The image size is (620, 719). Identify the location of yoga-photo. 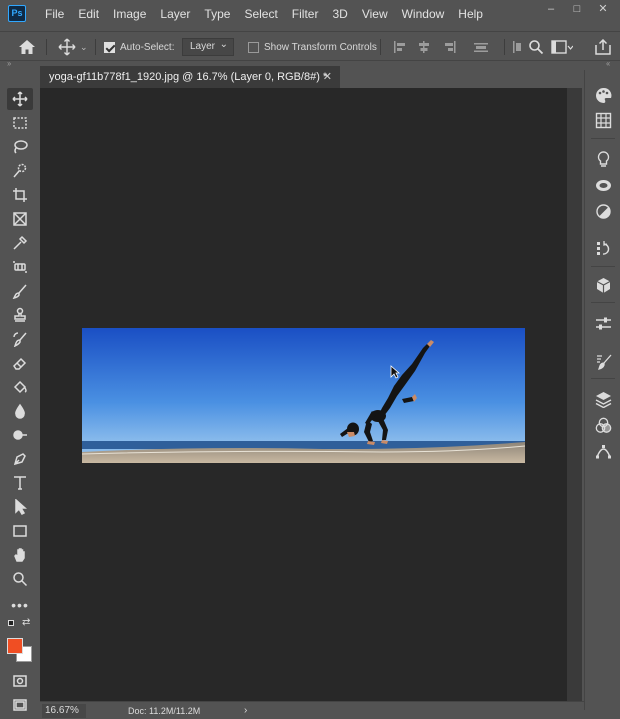
(303, 395).